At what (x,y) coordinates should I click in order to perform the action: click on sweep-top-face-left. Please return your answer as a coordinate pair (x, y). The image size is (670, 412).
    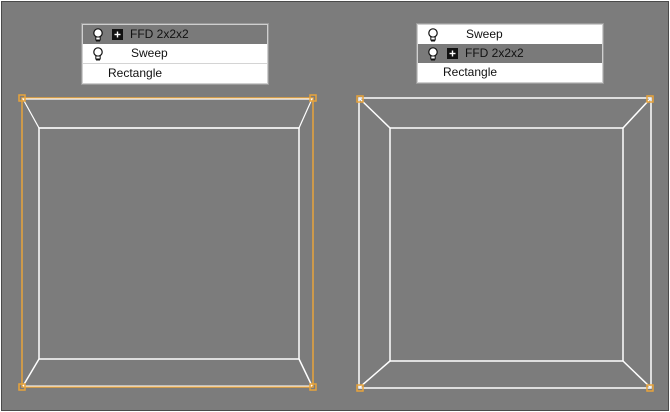
    Looking at the image, I should click on (167, 113).